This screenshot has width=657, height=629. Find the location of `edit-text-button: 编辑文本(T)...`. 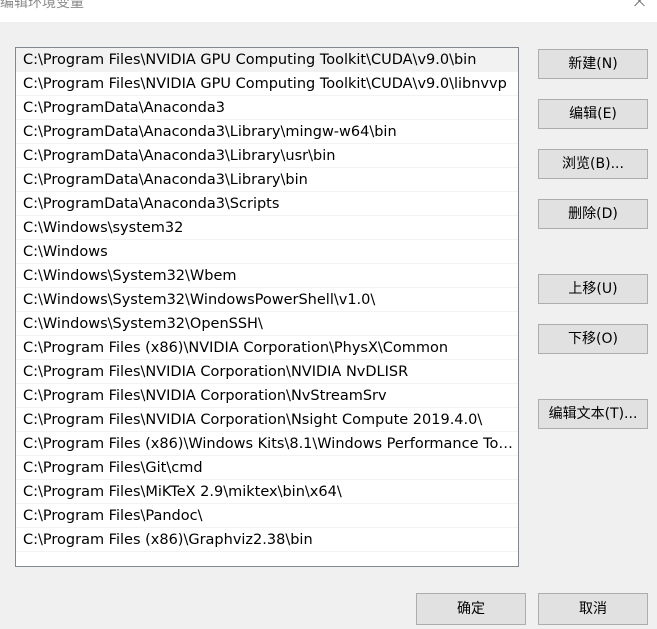

edit-text-button: 编辑文本(T)... is located at coordinates (593, 414).